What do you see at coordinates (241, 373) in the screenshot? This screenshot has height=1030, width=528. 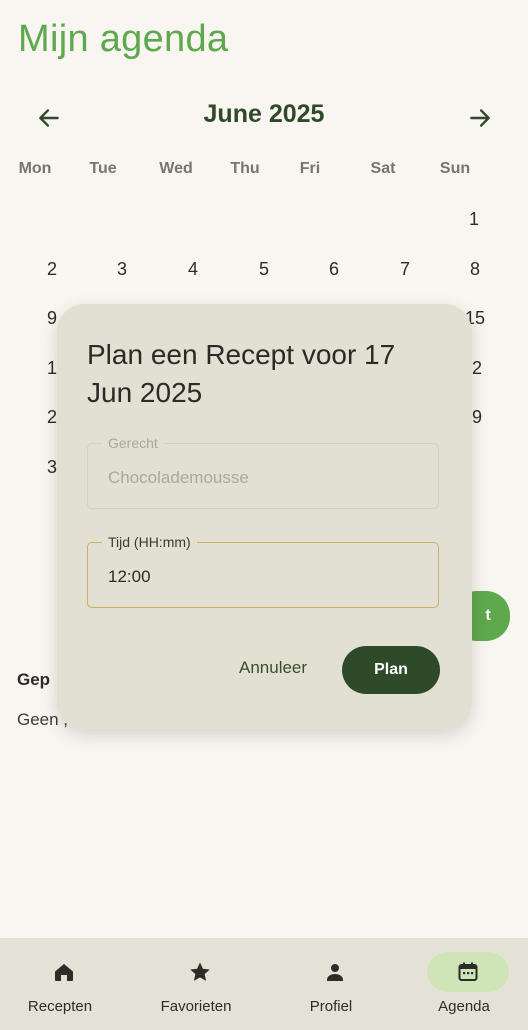 I see `dialog-title: Plan een Recept voor 17 Jun 2025` at bounding box center [241, 373].